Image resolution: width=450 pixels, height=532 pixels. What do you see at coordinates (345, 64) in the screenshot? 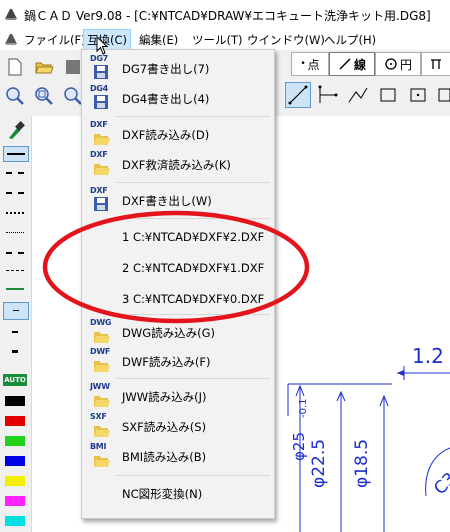
I see `line-icon` at bounding box center [345, 64].